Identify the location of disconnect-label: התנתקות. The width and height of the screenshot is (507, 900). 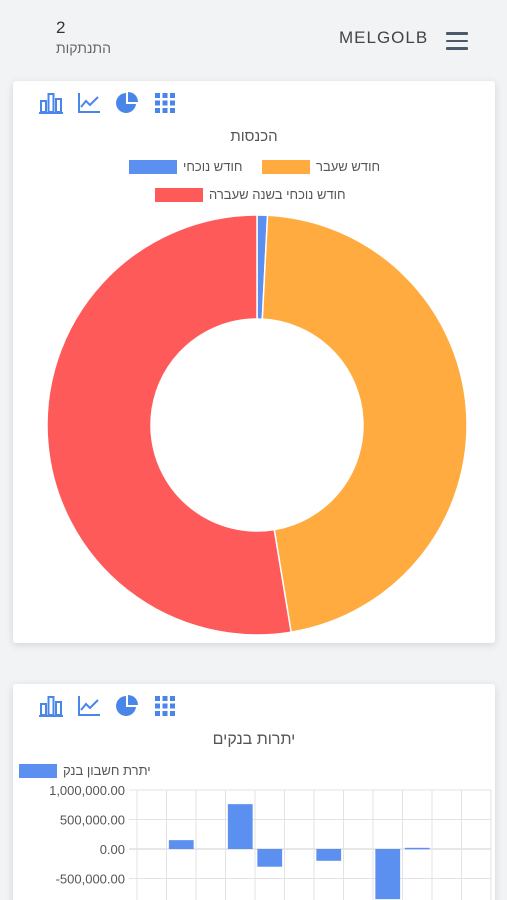
(89, 48).